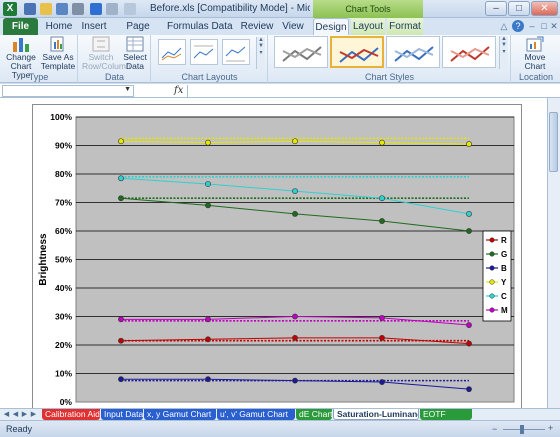 The height and width of the screenshot is (437, 560). What do you see at coordinates (257, 26) in the screenshot?
I see `tab-review: Review` at bounding box center [257, 26].